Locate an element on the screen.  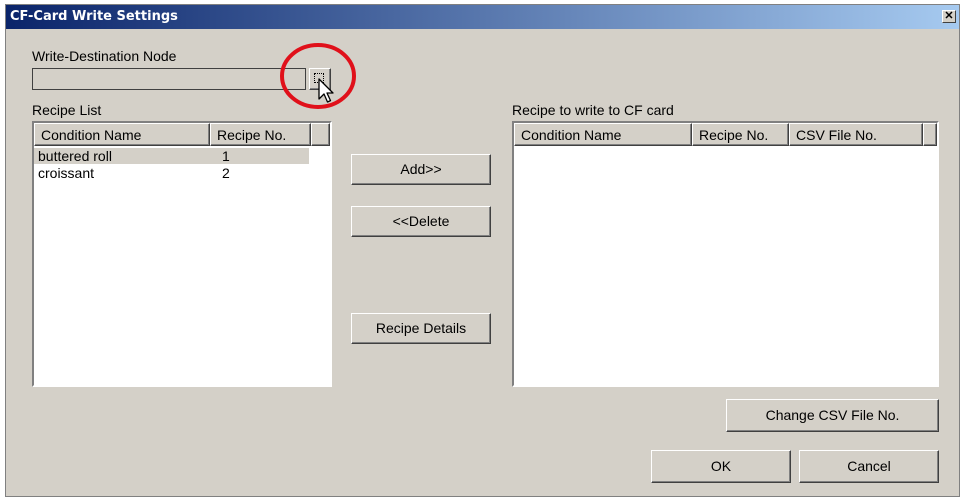
close-icon: ✕ is located at coordinates (949, 16).